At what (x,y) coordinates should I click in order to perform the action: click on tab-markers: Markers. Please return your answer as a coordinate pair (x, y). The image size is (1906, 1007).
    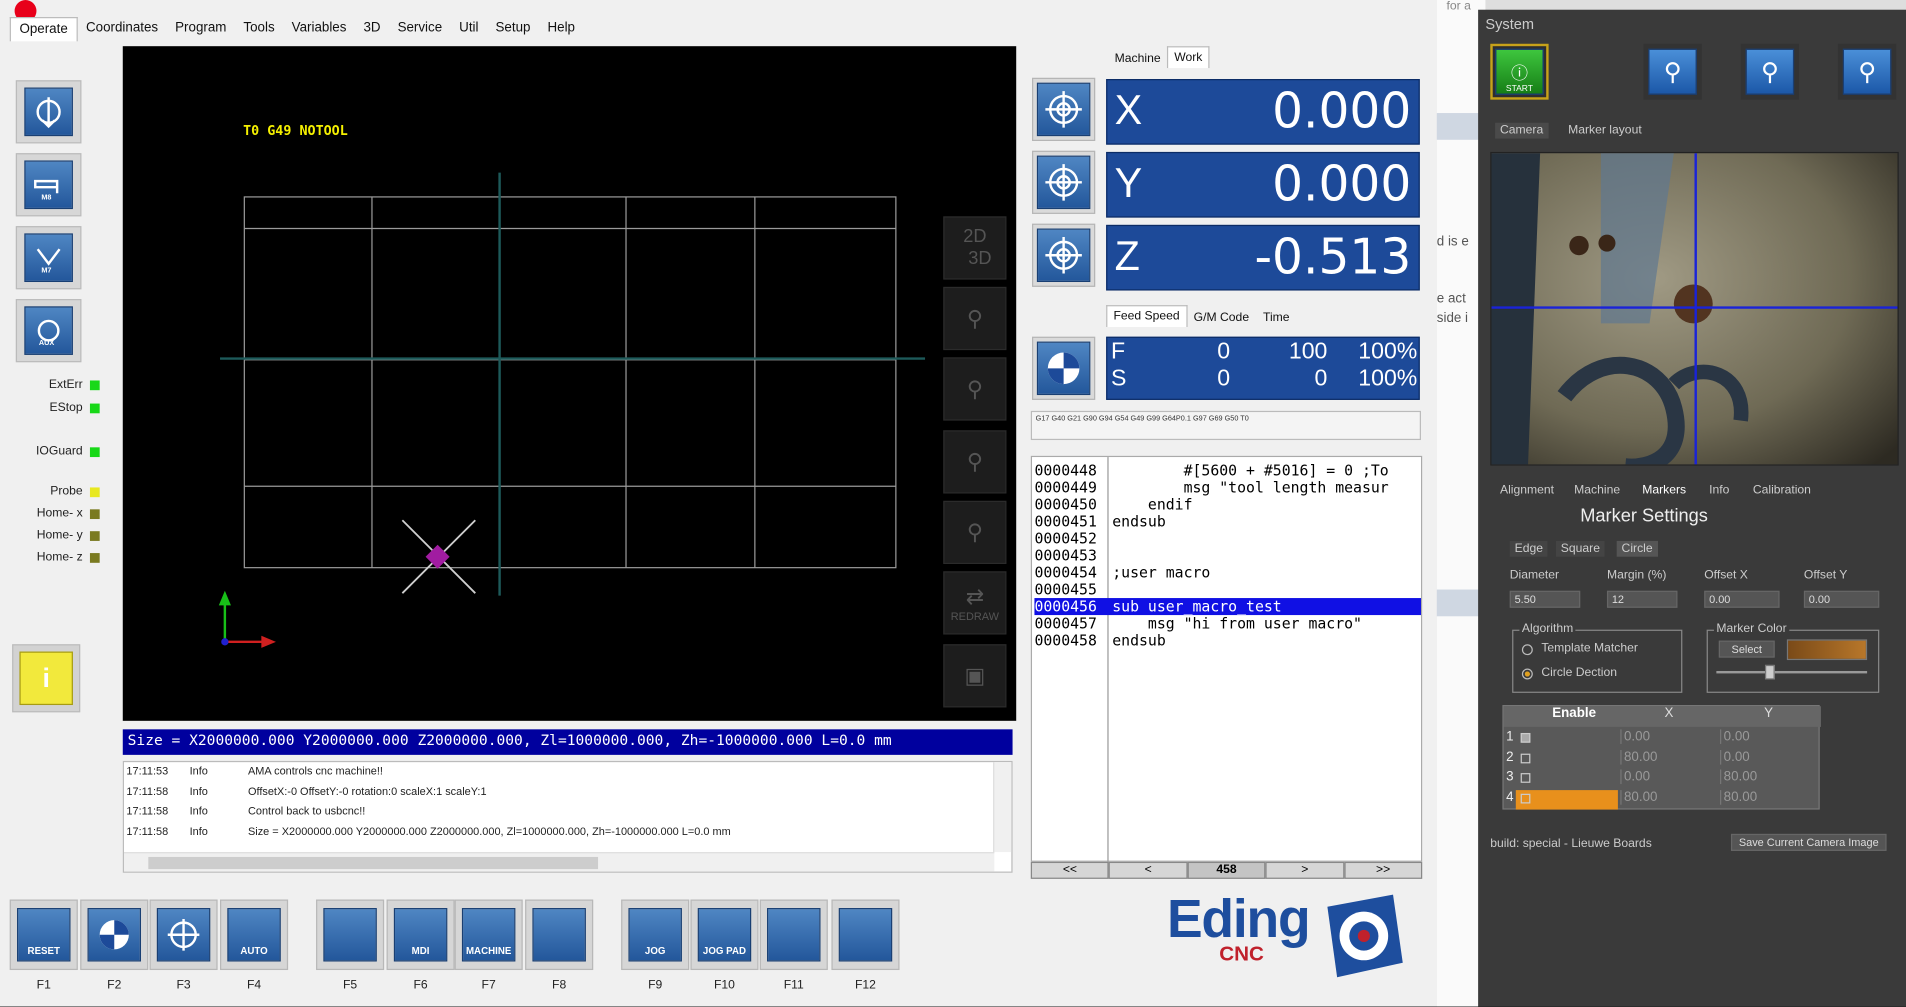
    Looking at the image, I should click on (1664, 490).